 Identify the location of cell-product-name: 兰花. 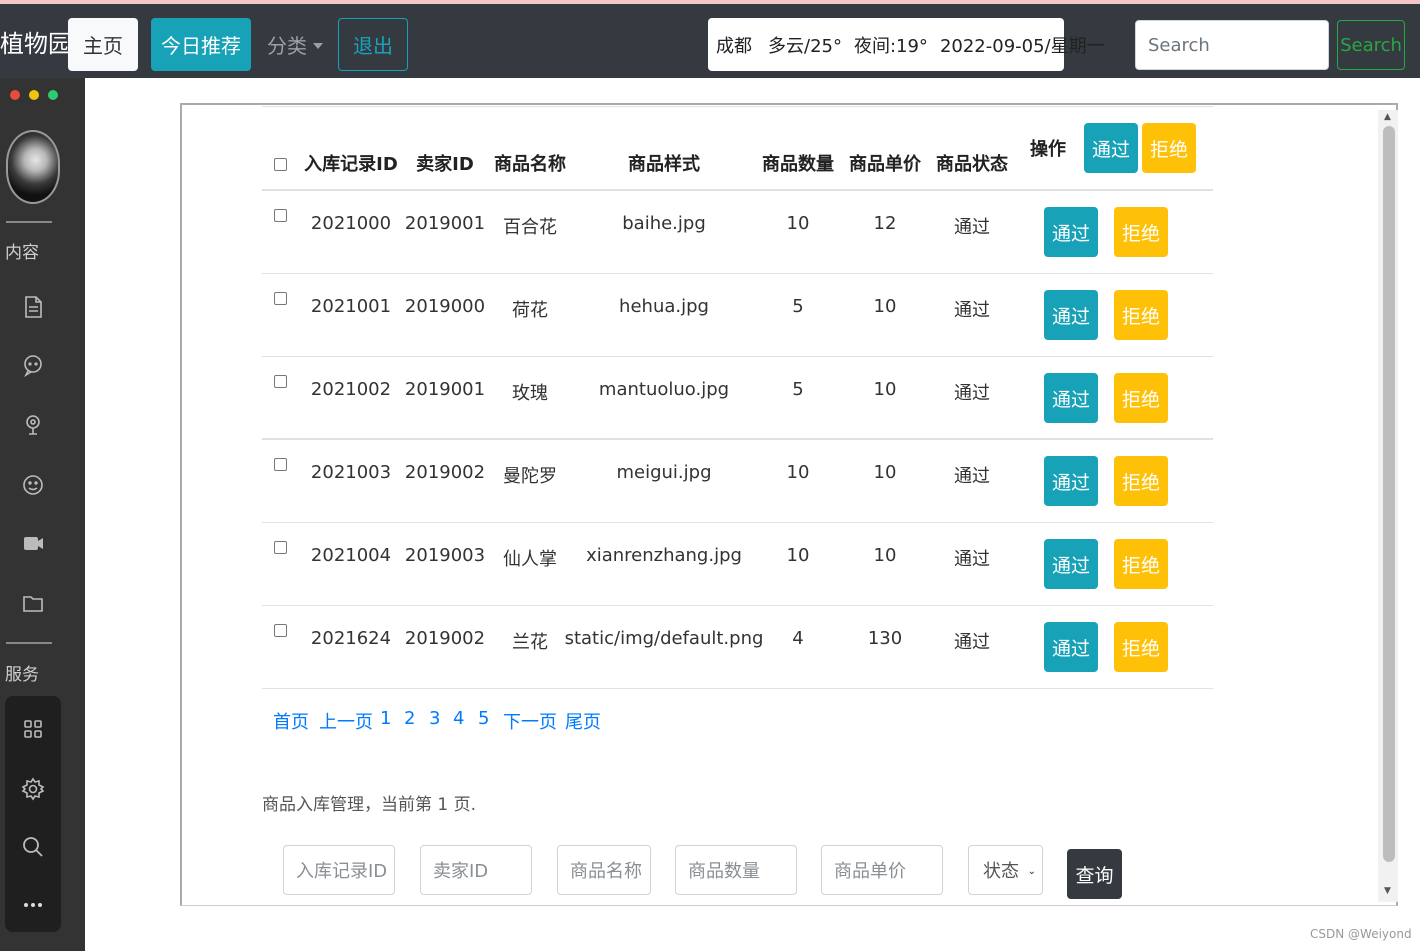
(530, 642).